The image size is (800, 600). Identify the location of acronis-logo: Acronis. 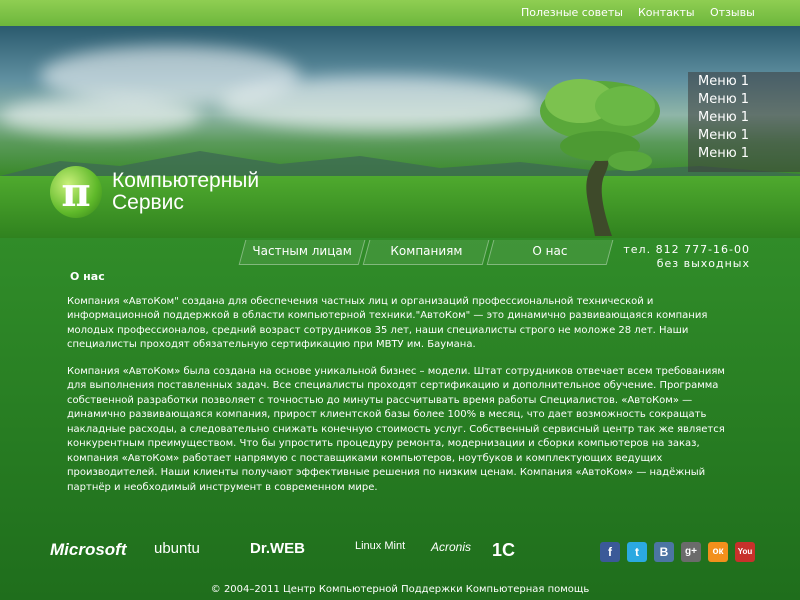
(451, 547).